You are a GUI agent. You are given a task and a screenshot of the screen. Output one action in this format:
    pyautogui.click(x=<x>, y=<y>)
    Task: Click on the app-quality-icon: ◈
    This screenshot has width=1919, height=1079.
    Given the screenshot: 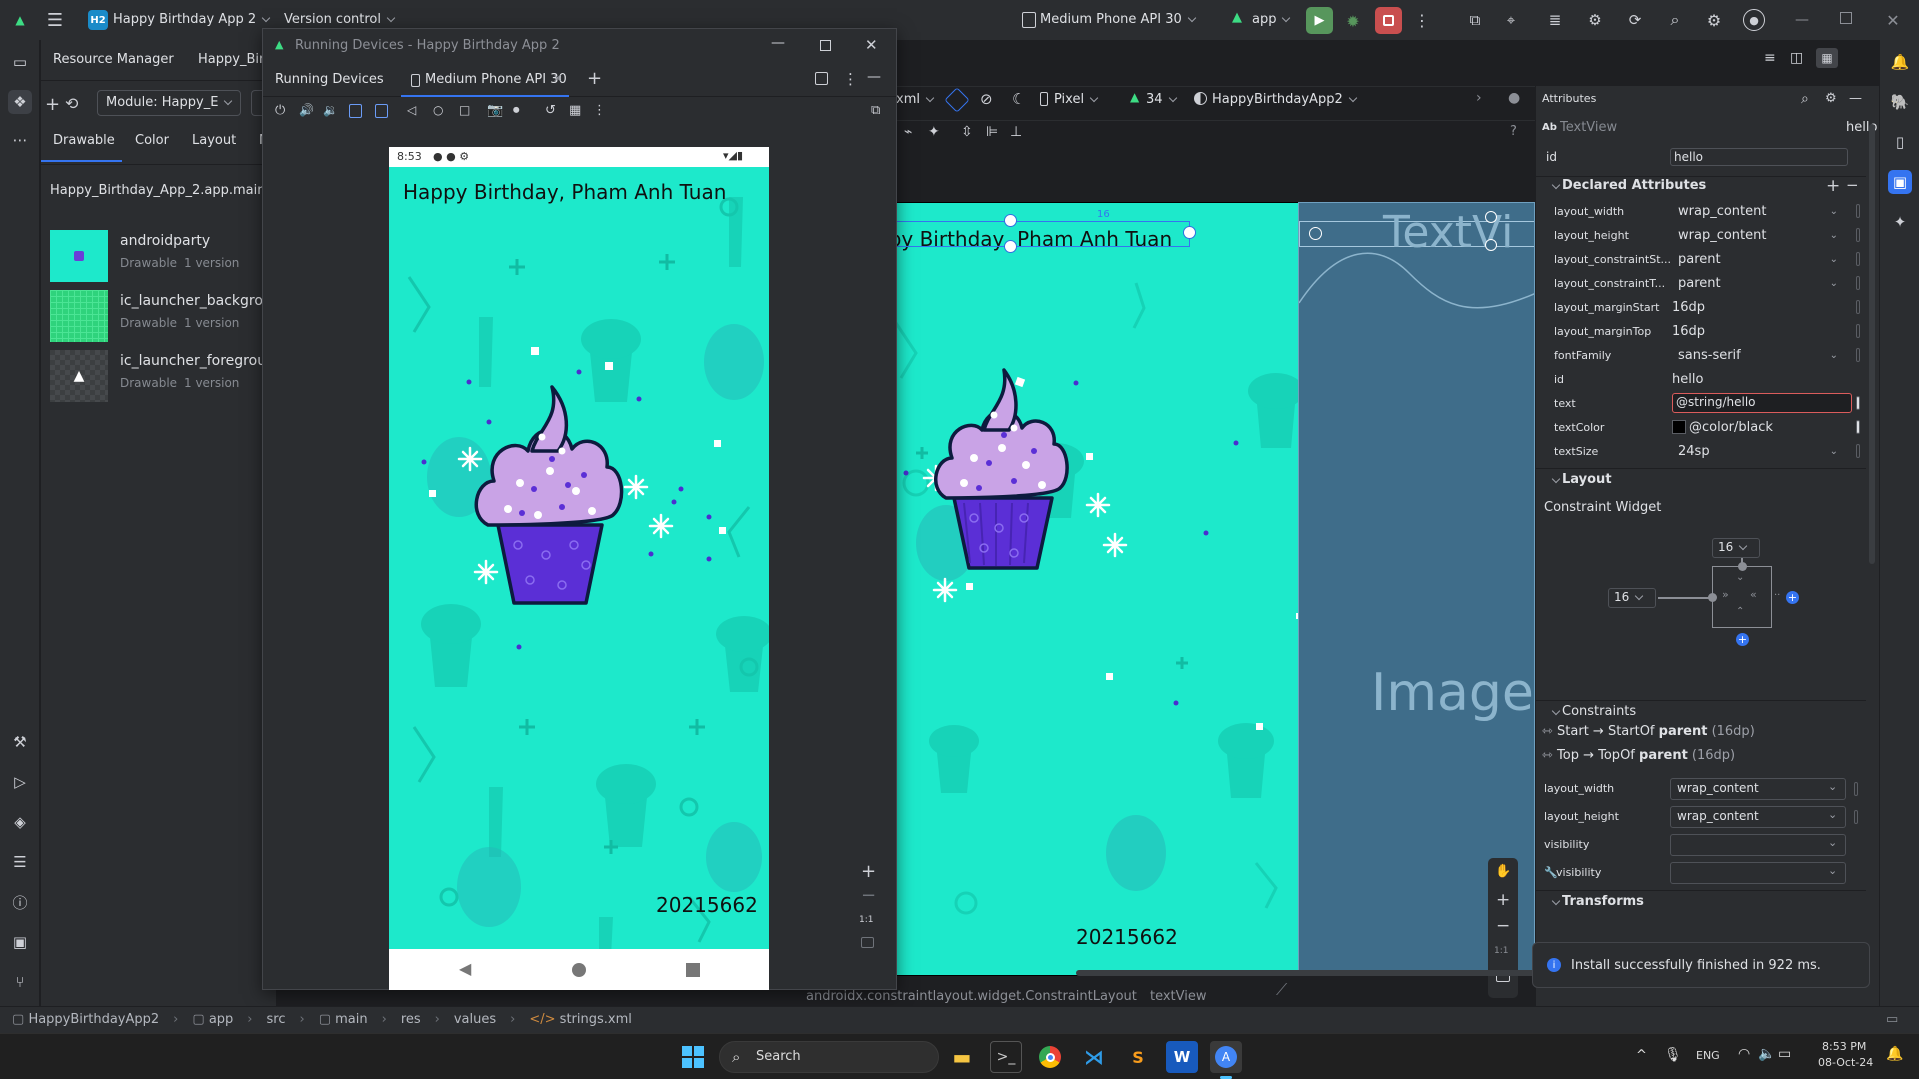 What is the action you would take?
    pyautogui.click(x=20, y=822)
    